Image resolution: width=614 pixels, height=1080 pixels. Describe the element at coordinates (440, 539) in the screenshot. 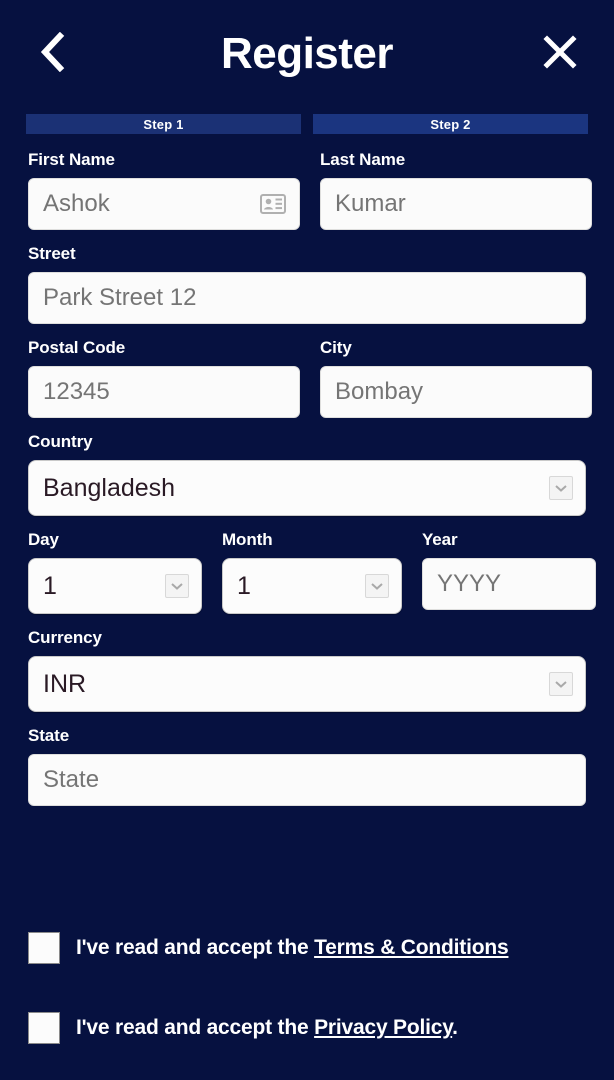

I see `year-label: Year` at that location.